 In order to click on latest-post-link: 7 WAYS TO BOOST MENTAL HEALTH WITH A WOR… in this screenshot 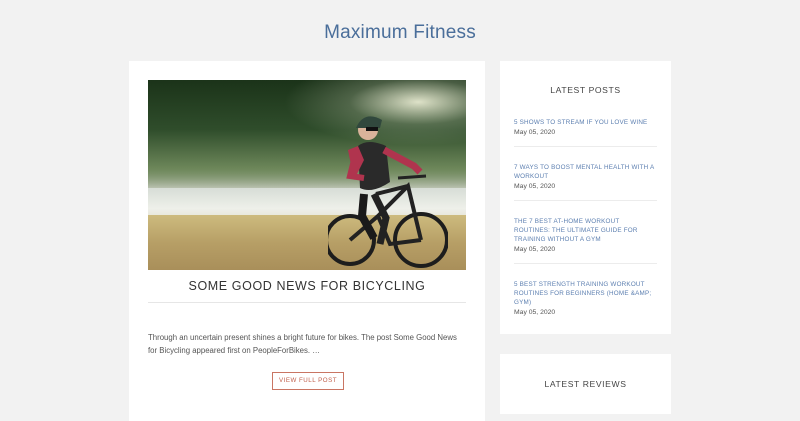, I will do `click(585, 172)`.